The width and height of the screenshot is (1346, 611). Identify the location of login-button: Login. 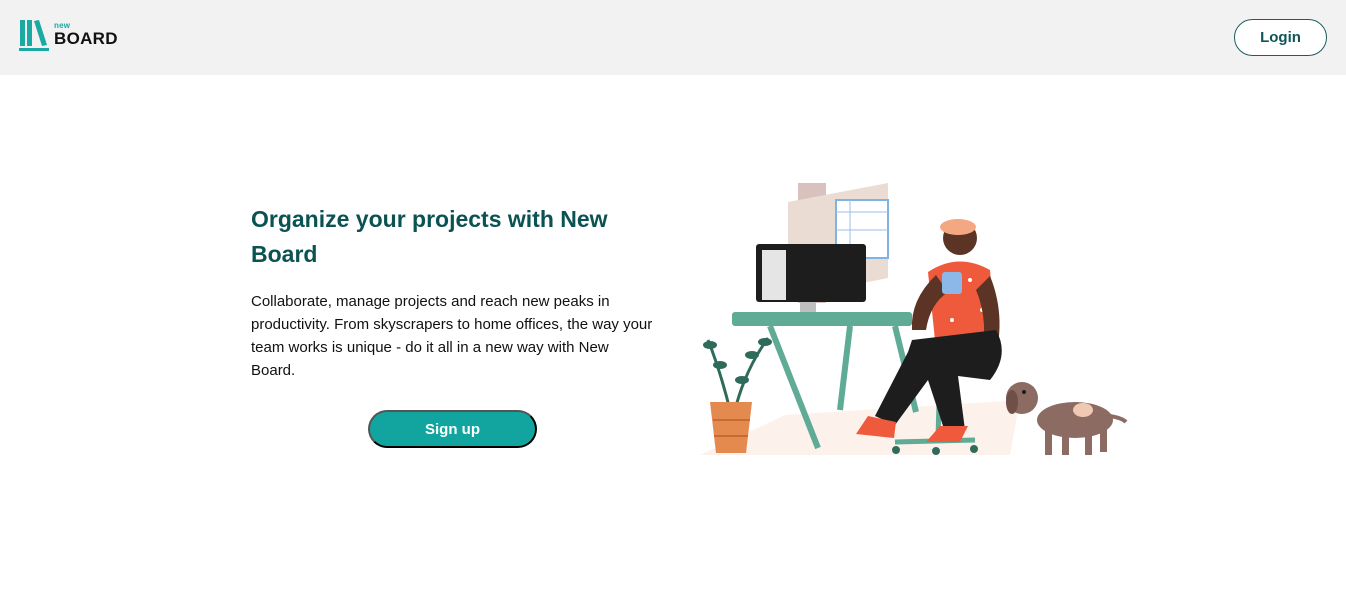
(1280, 37).